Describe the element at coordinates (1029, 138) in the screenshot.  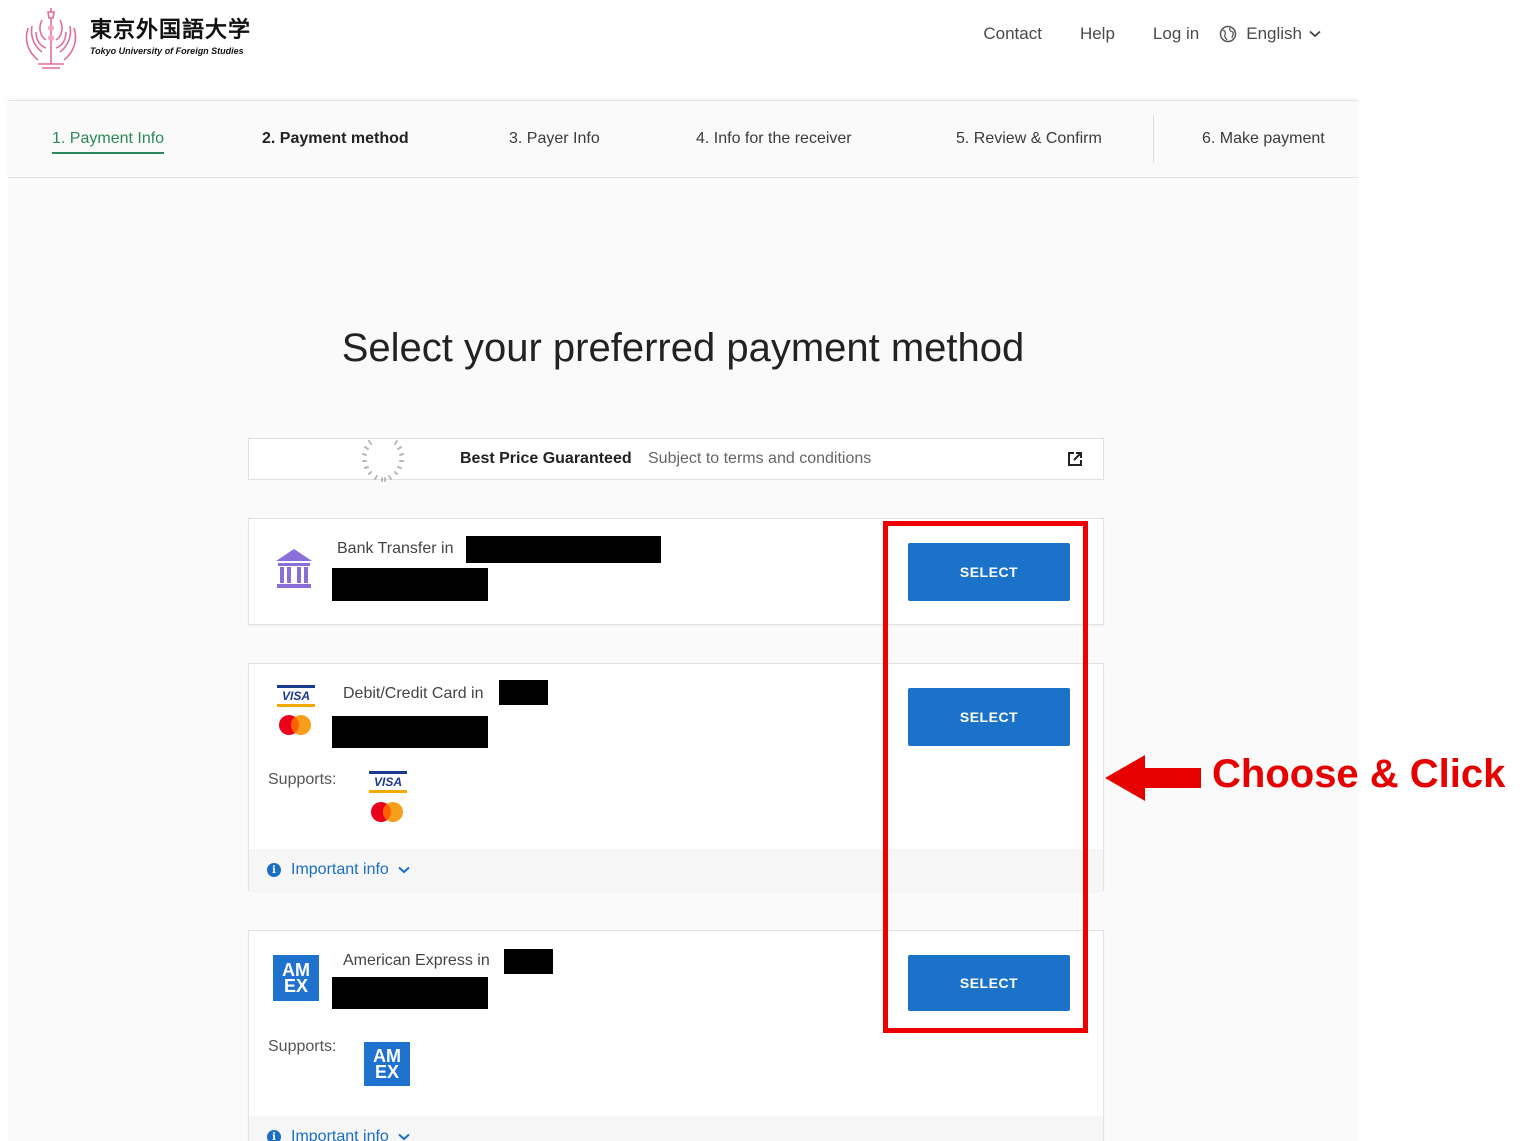
I see `step-review-confirm: 5. Review & Confirm` at that location.